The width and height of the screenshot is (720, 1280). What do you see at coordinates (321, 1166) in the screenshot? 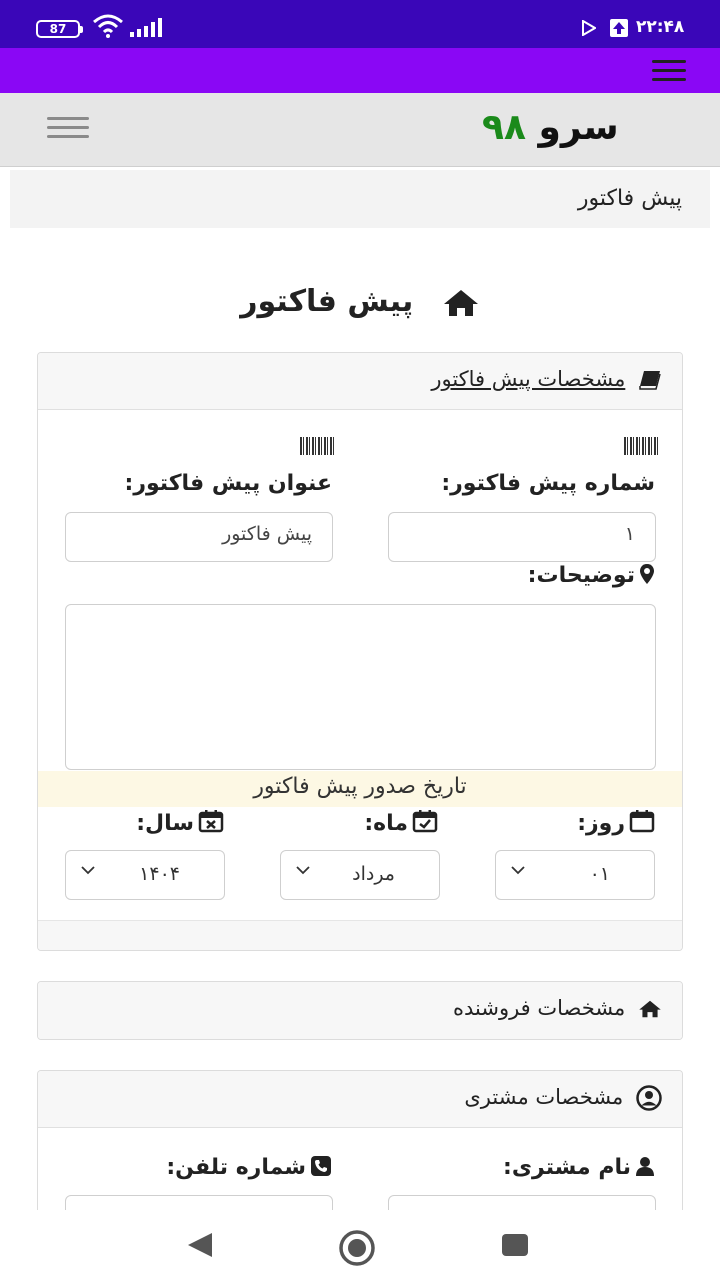
I see `phone-icon` at bounding box center [321, 1166].